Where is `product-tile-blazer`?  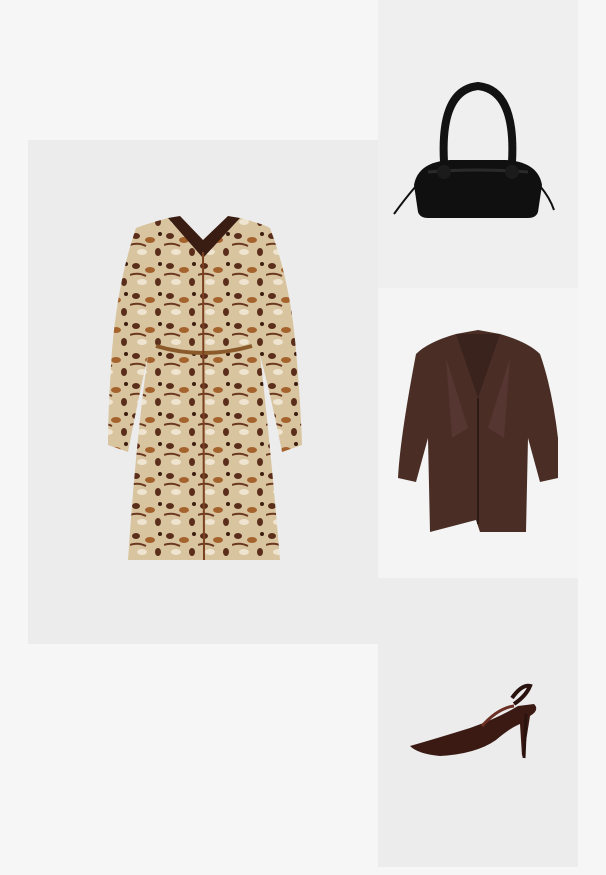 product-tile-blazer is located at coordinates (478, 433).